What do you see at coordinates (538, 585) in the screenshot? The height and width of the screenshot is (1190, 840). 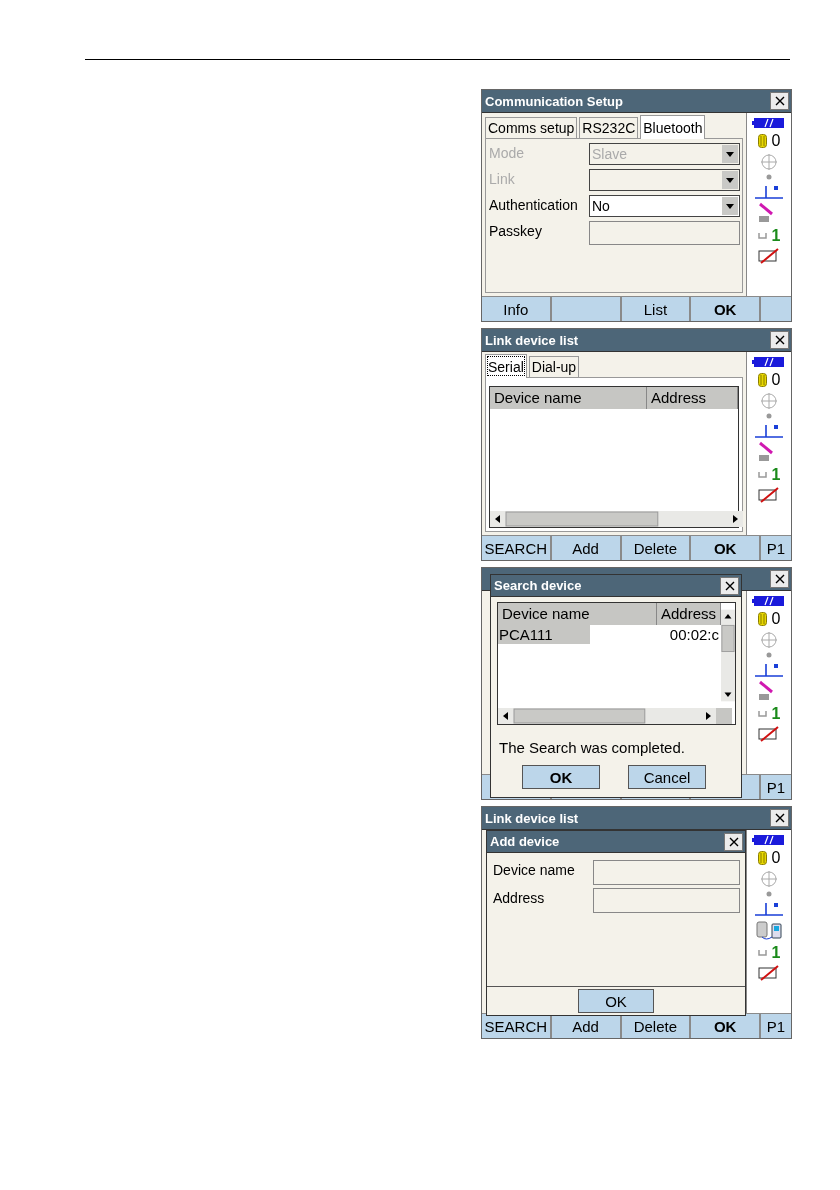 I see `window-title: Search device` at bounding box center [538, 585].